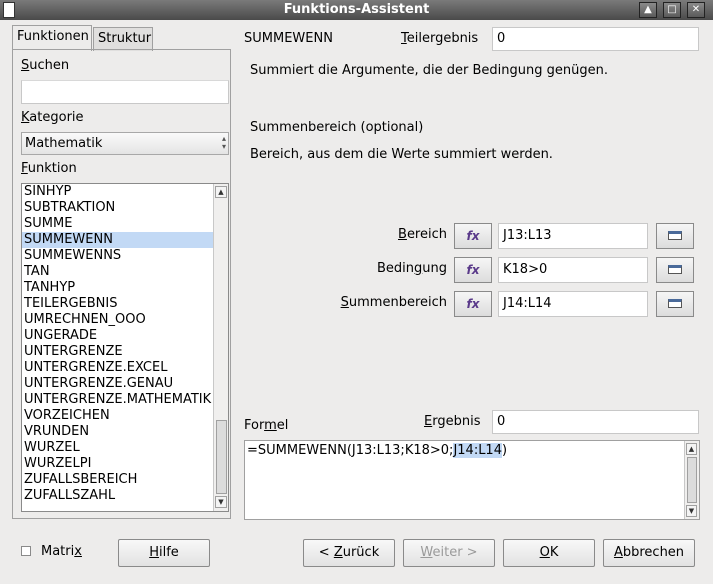 The width and height of the screenshot is (713, 584). I want to click on category-label: Kategorie, so click(52, 117).